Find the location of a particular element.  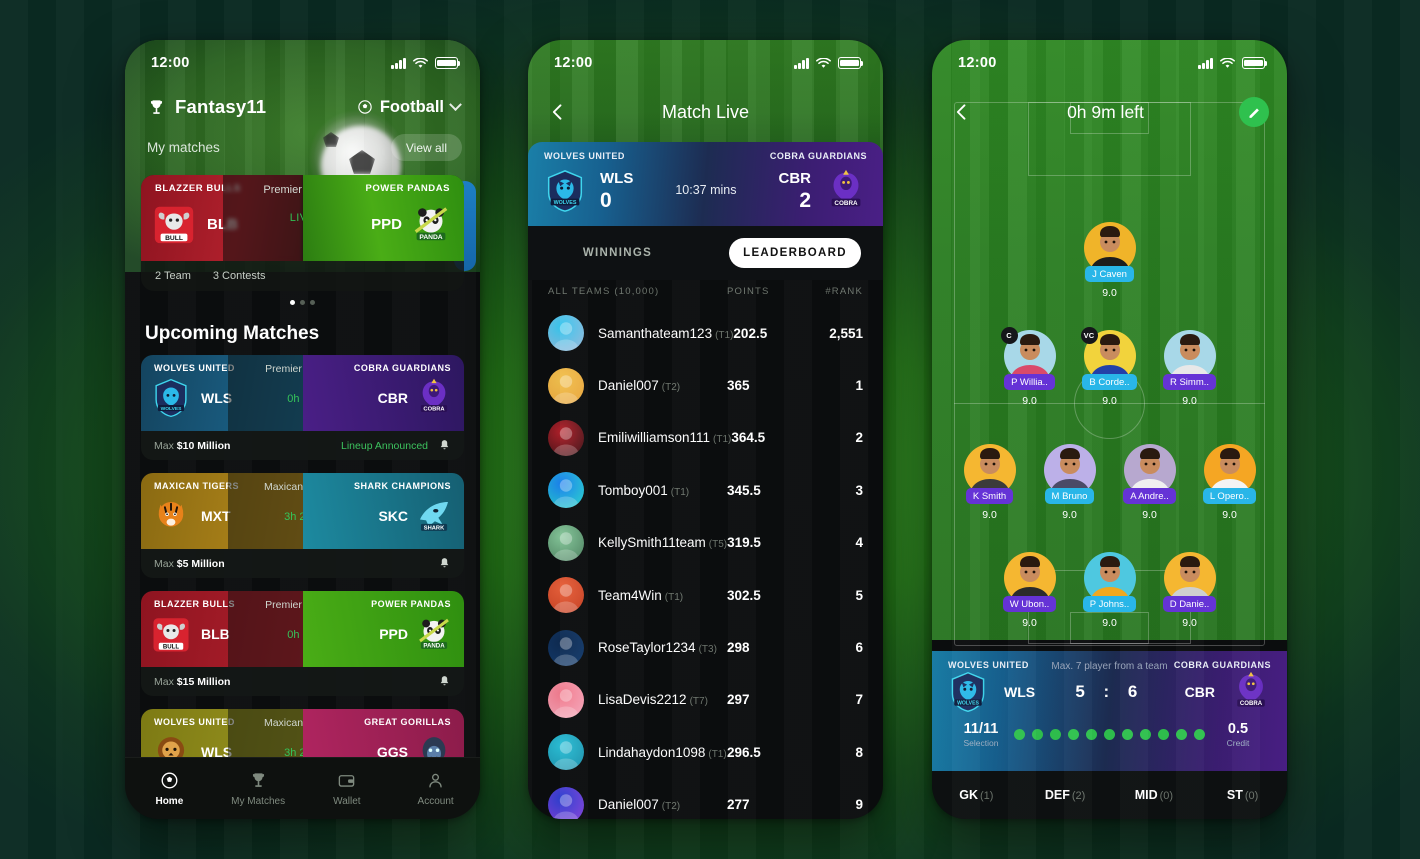

player-name: A Andre.. is located at coordinates (1149, 496).